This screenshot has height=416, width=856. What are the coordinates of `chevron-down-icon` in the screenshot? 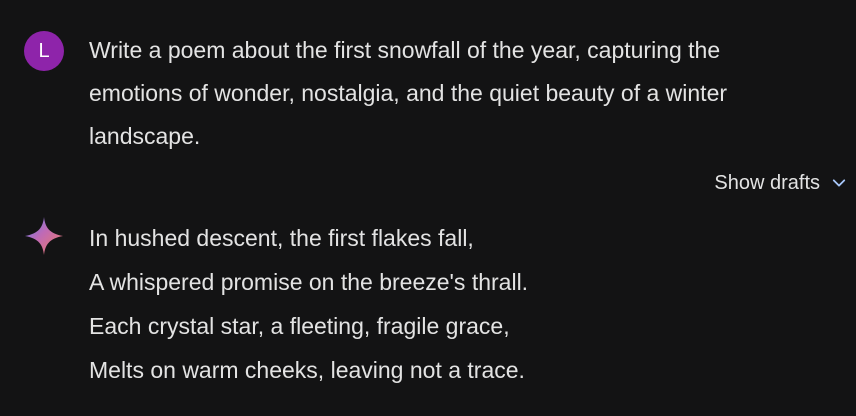 It's located at (839, 183).